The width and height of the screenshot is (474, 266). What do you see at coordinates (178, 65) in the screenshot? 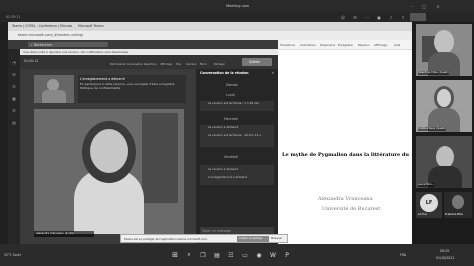
I see `tool-more: Plus` at bounding box center [178, 65].